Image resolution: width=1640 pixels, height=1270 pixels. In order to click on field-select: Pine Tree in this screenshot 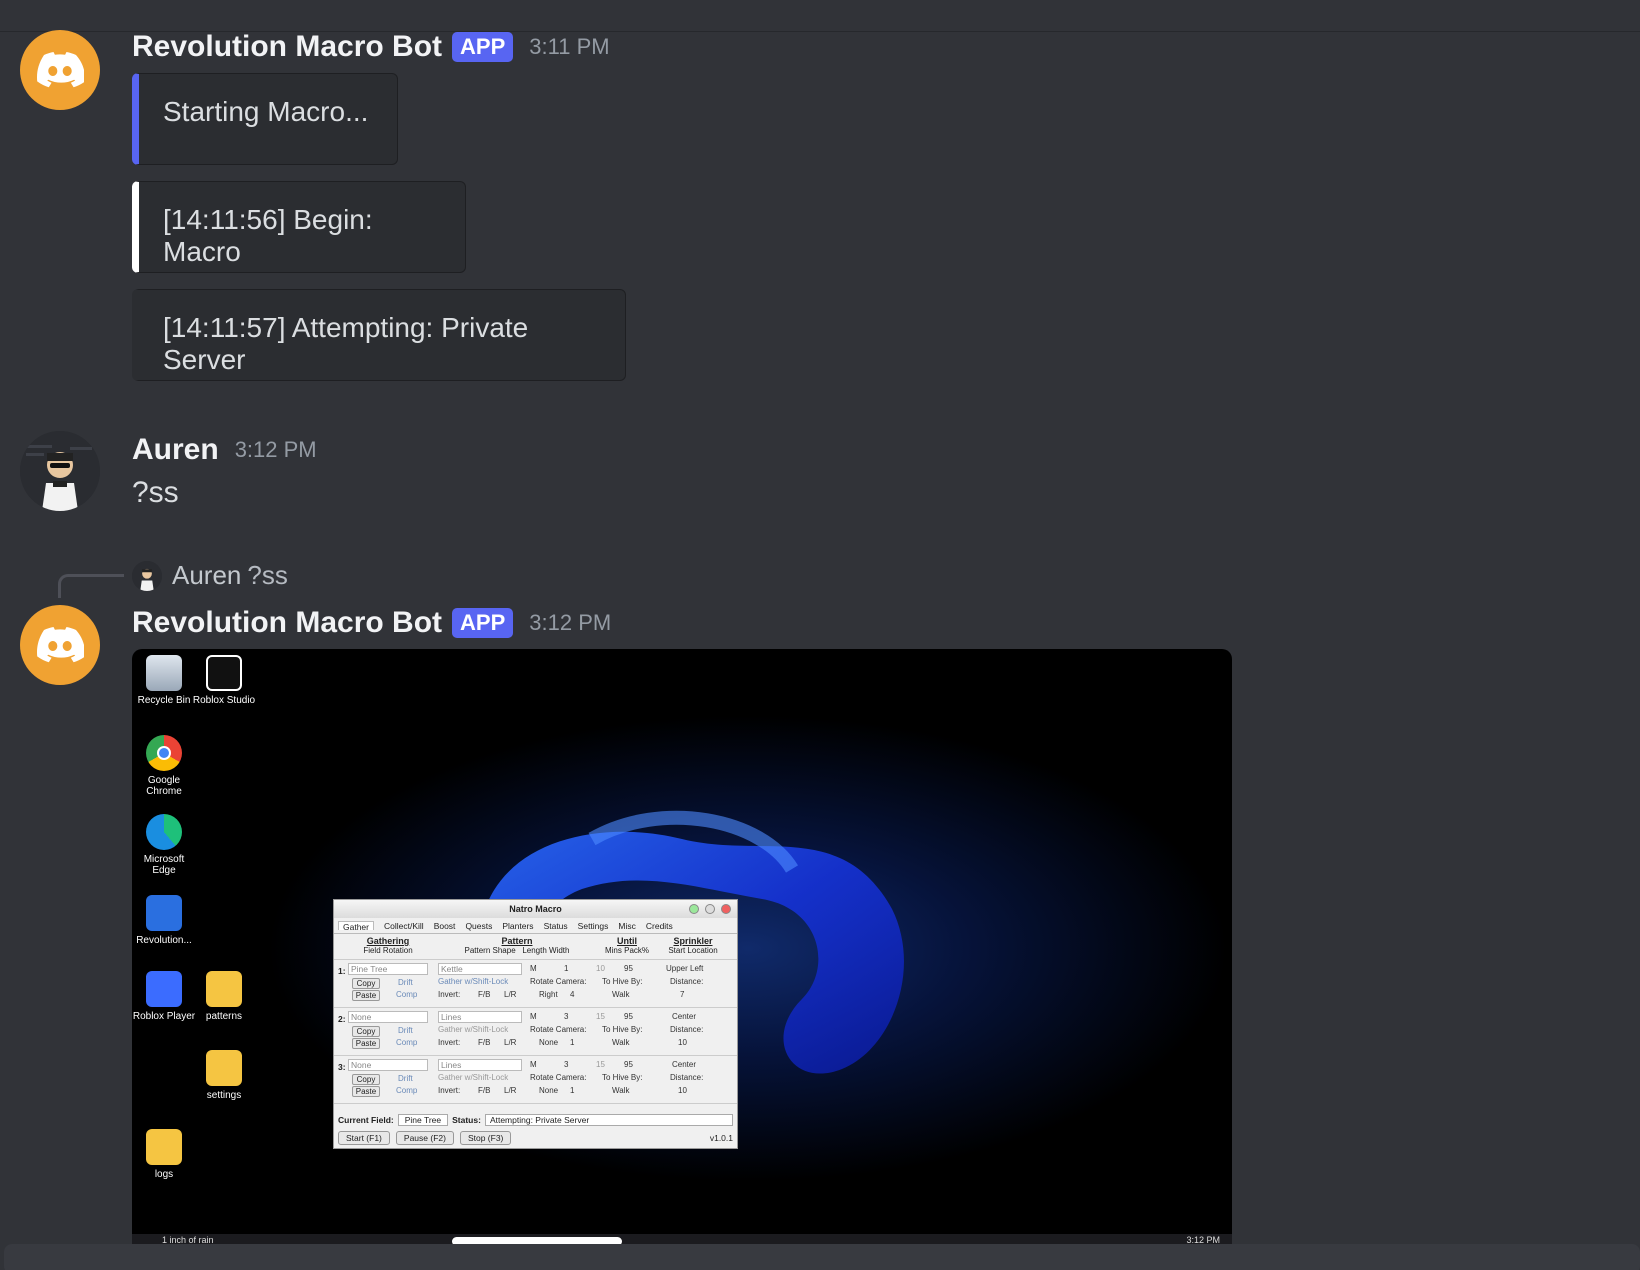, I will do `click(388, 969)`.